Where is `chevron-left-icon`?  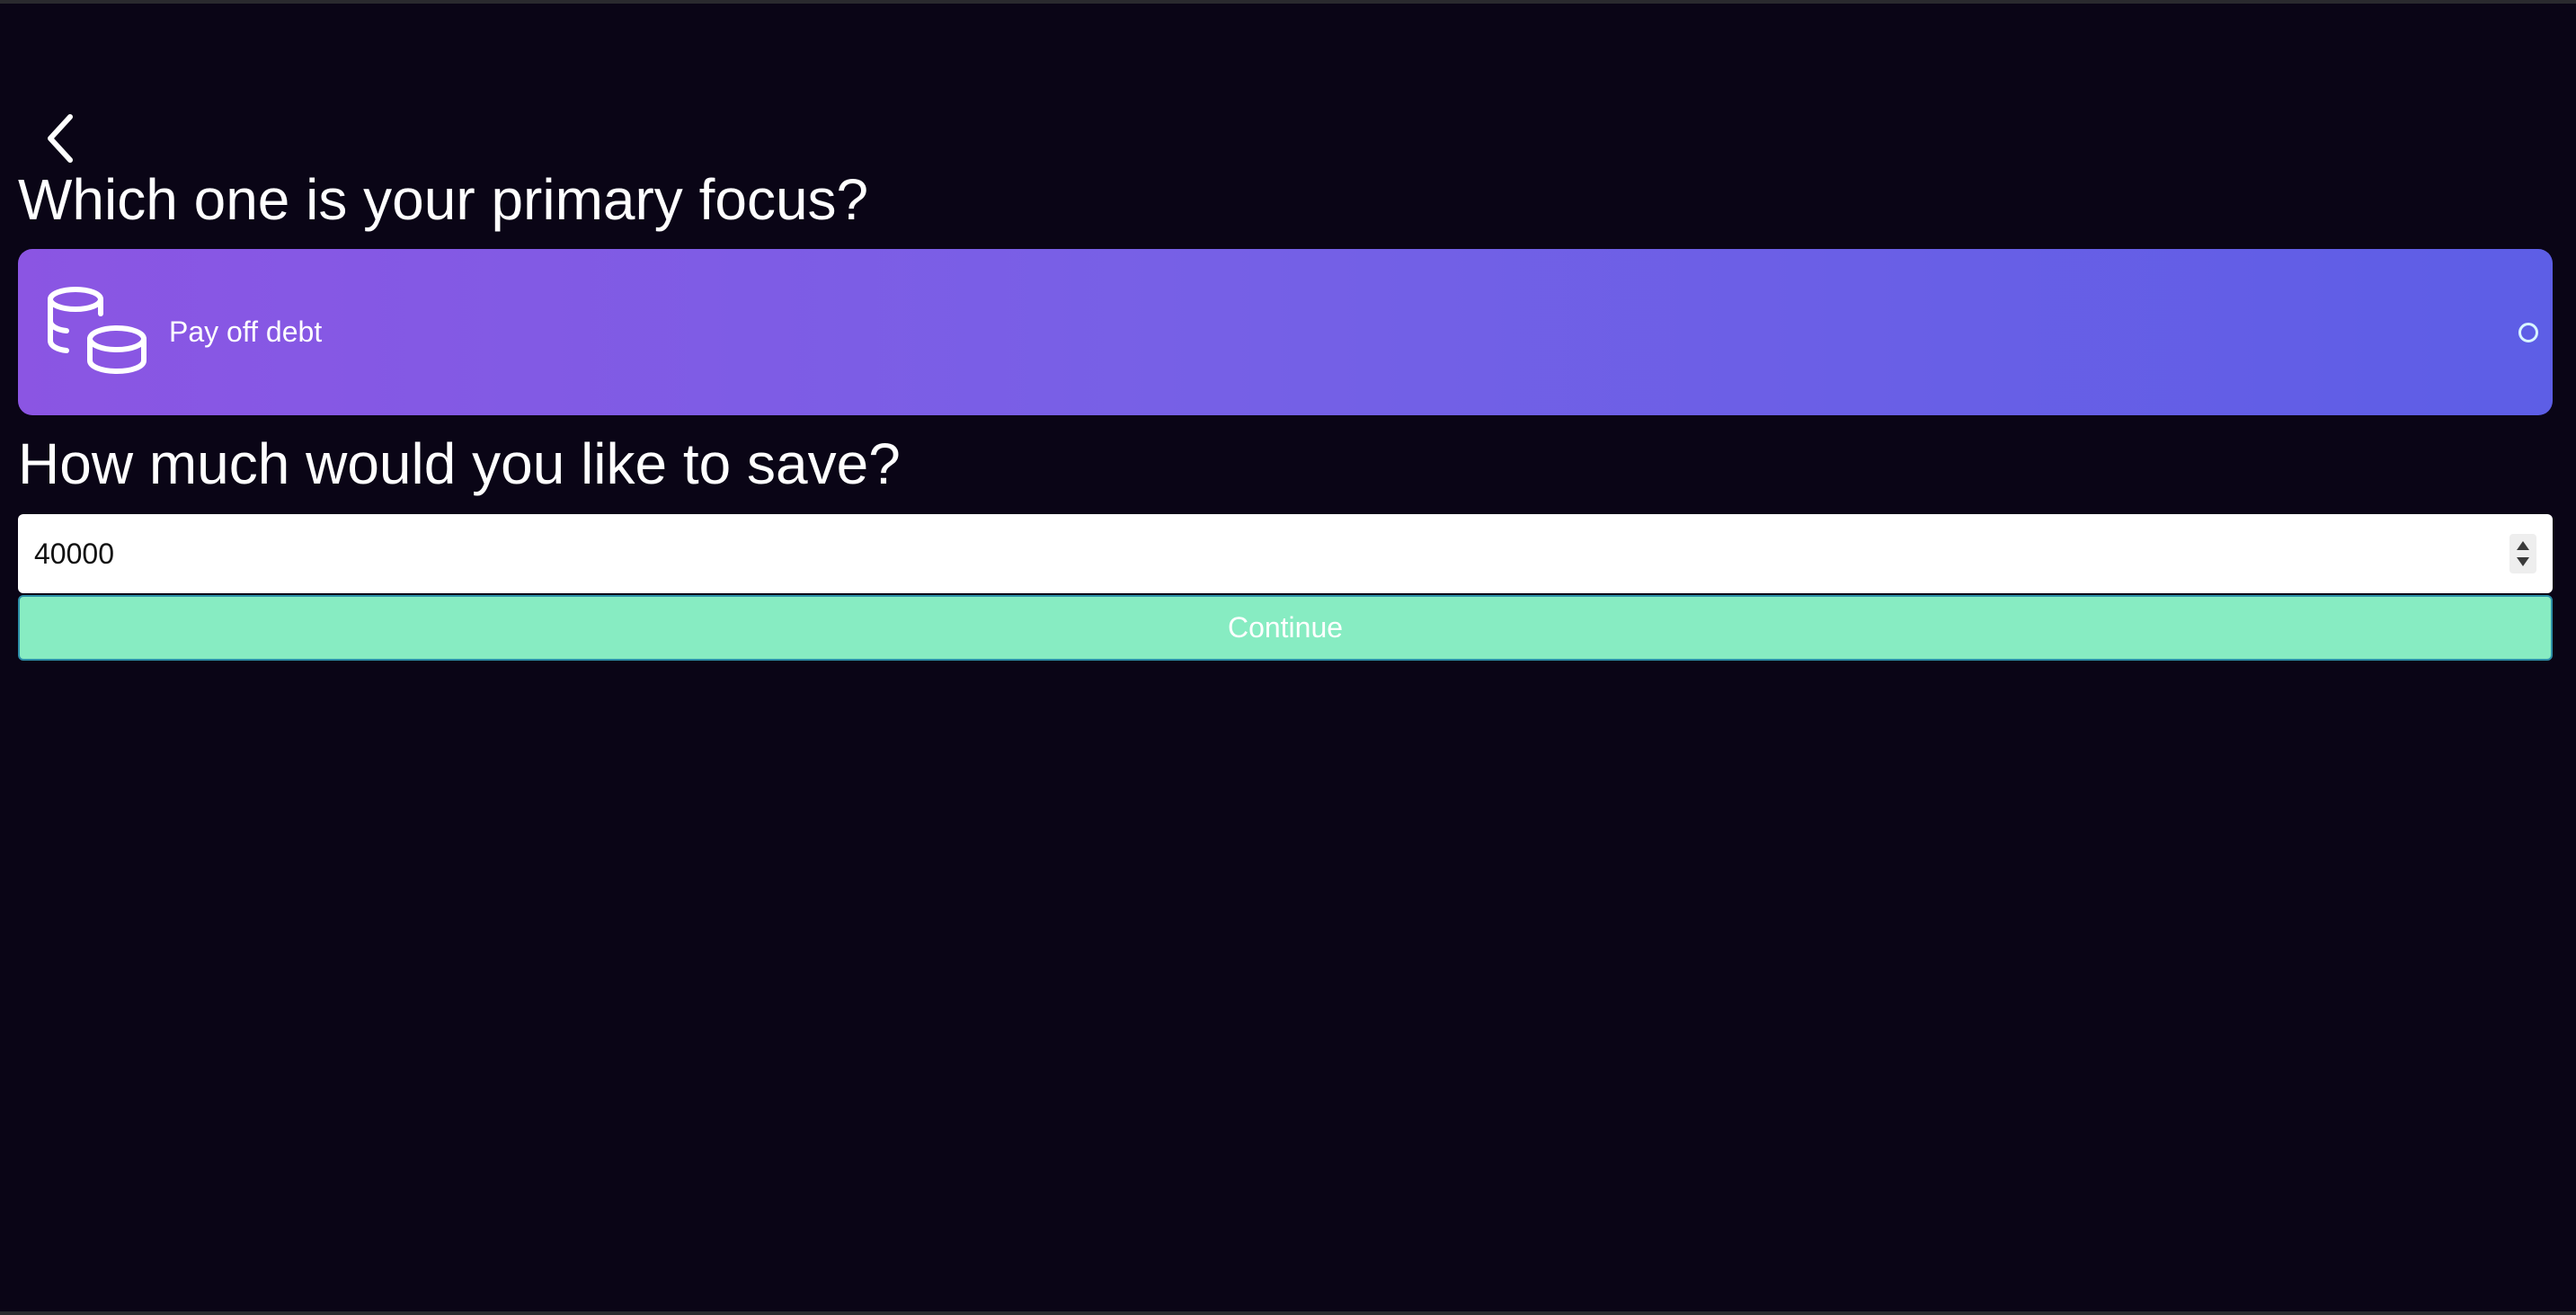 chevron-left-icon is located at coordinates (60, 138).